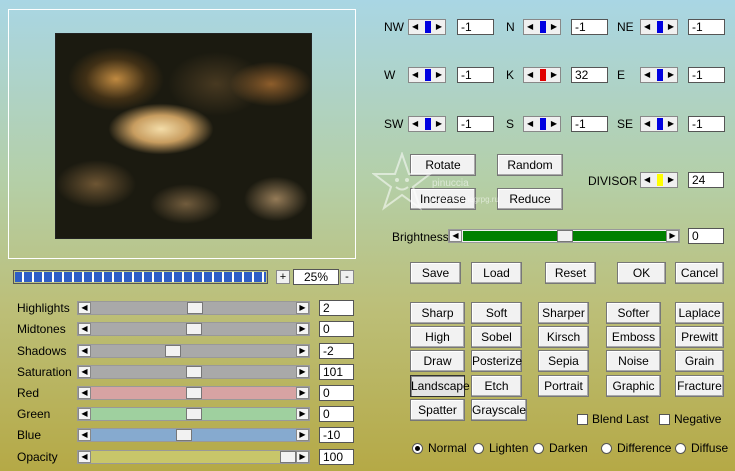 This screenshot has height=471, width=735. What do you see at coordinates (336, 393) in the screenshot?
I see `red-field: 0` at bounding box center [336, 393].